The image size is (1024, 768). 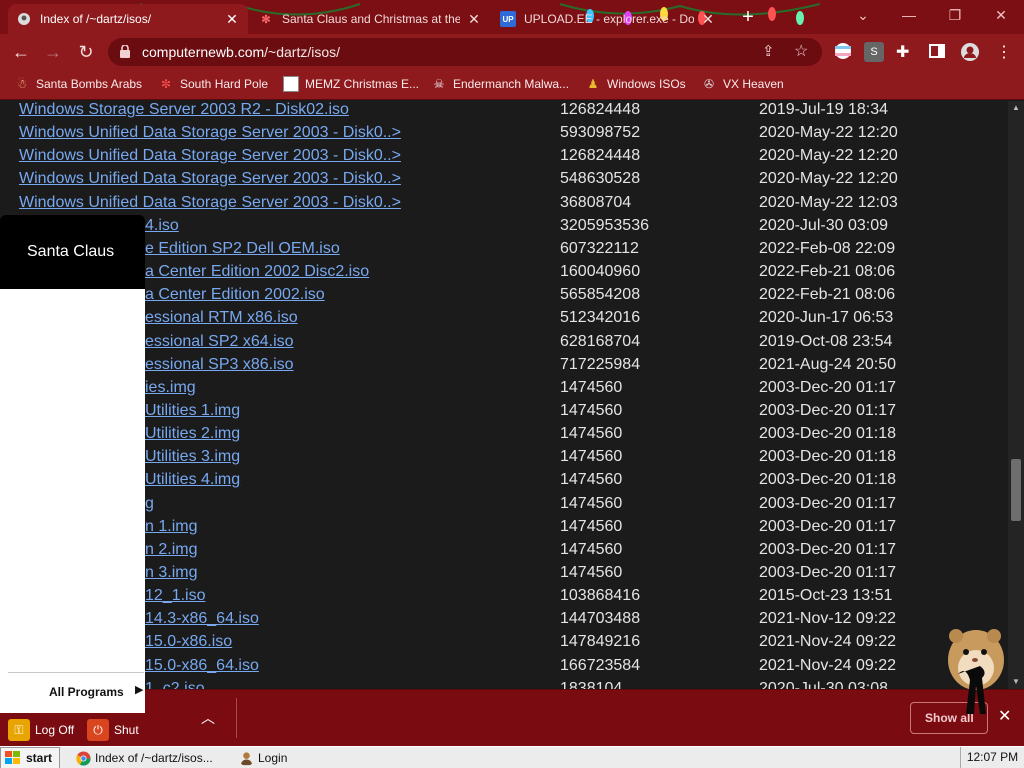 I want to click on all-programs-label: All Programs, so click(x=86, y=692).